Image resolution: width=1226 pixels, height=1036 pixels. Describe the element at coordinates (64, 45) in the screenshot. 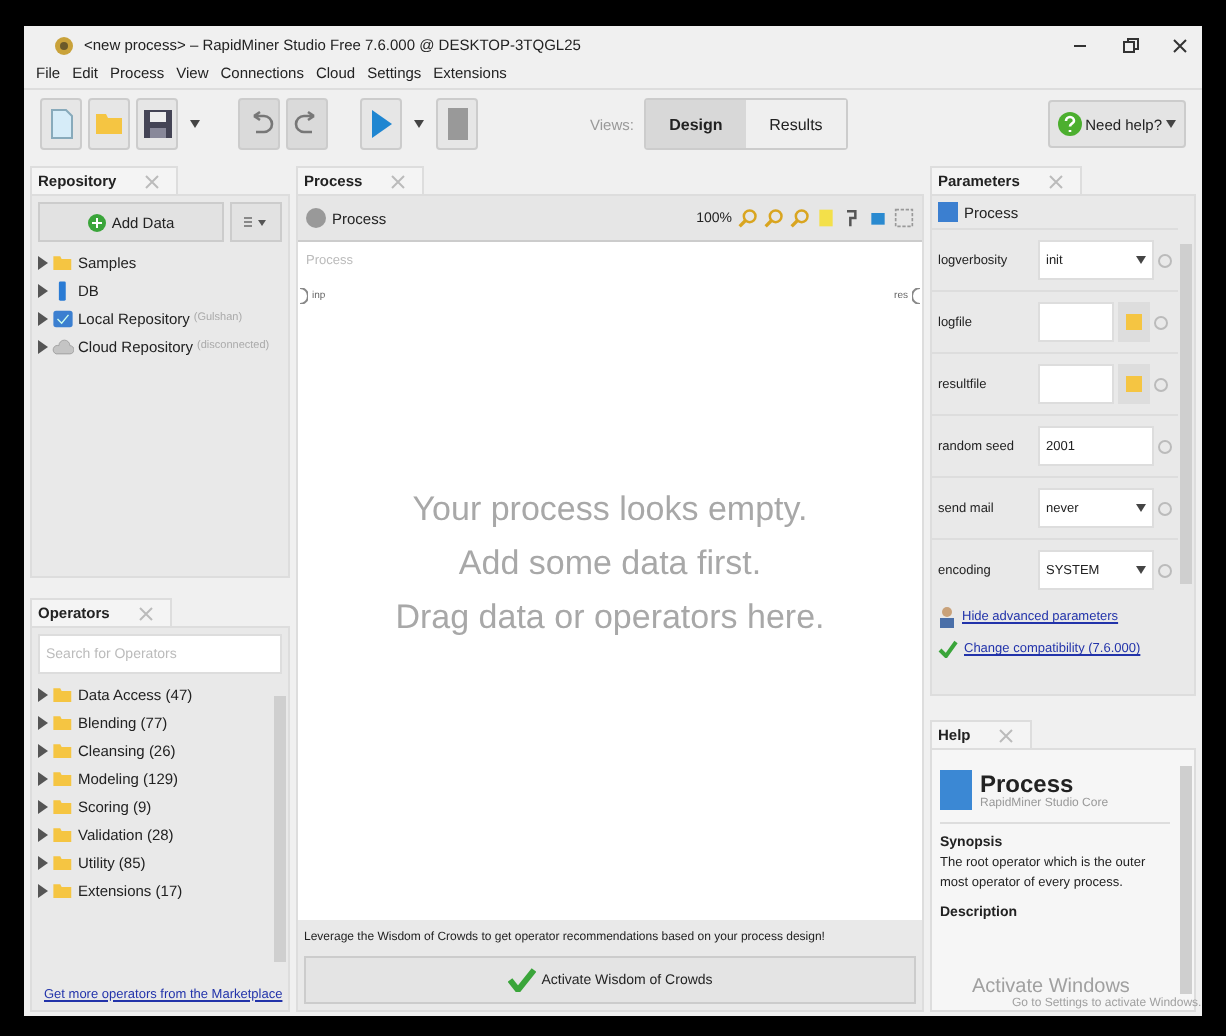

I see `app-icon` at that location.